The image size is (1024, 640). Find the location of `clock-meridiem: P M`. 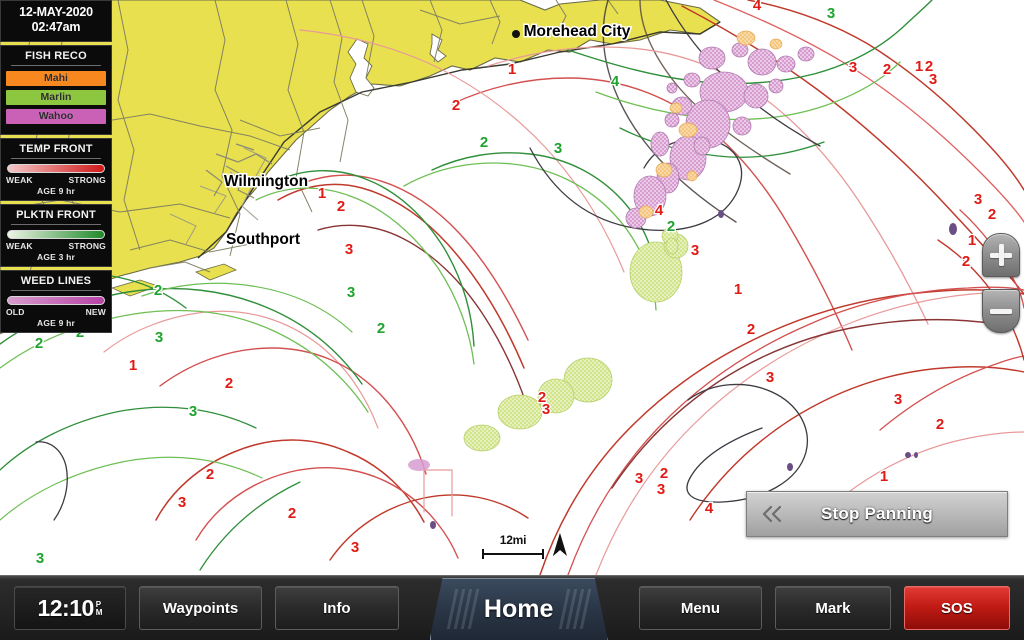

clock-meridiem: P M is located at coordinates (99, 609).